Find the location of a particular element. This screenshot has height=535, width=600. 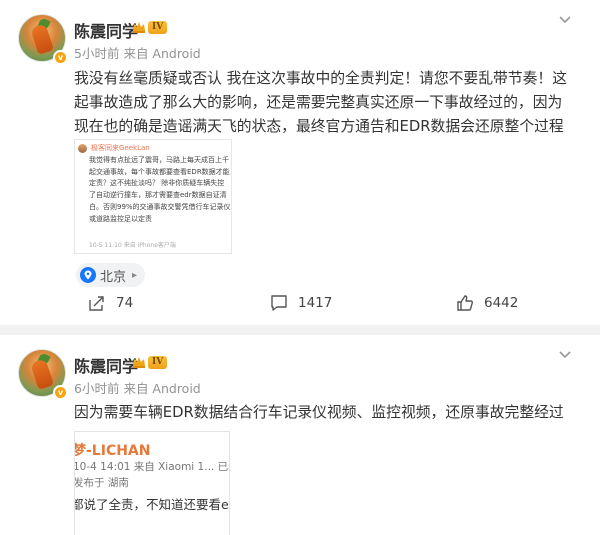

repost-count: 74 is located at coordinates (125, 303).